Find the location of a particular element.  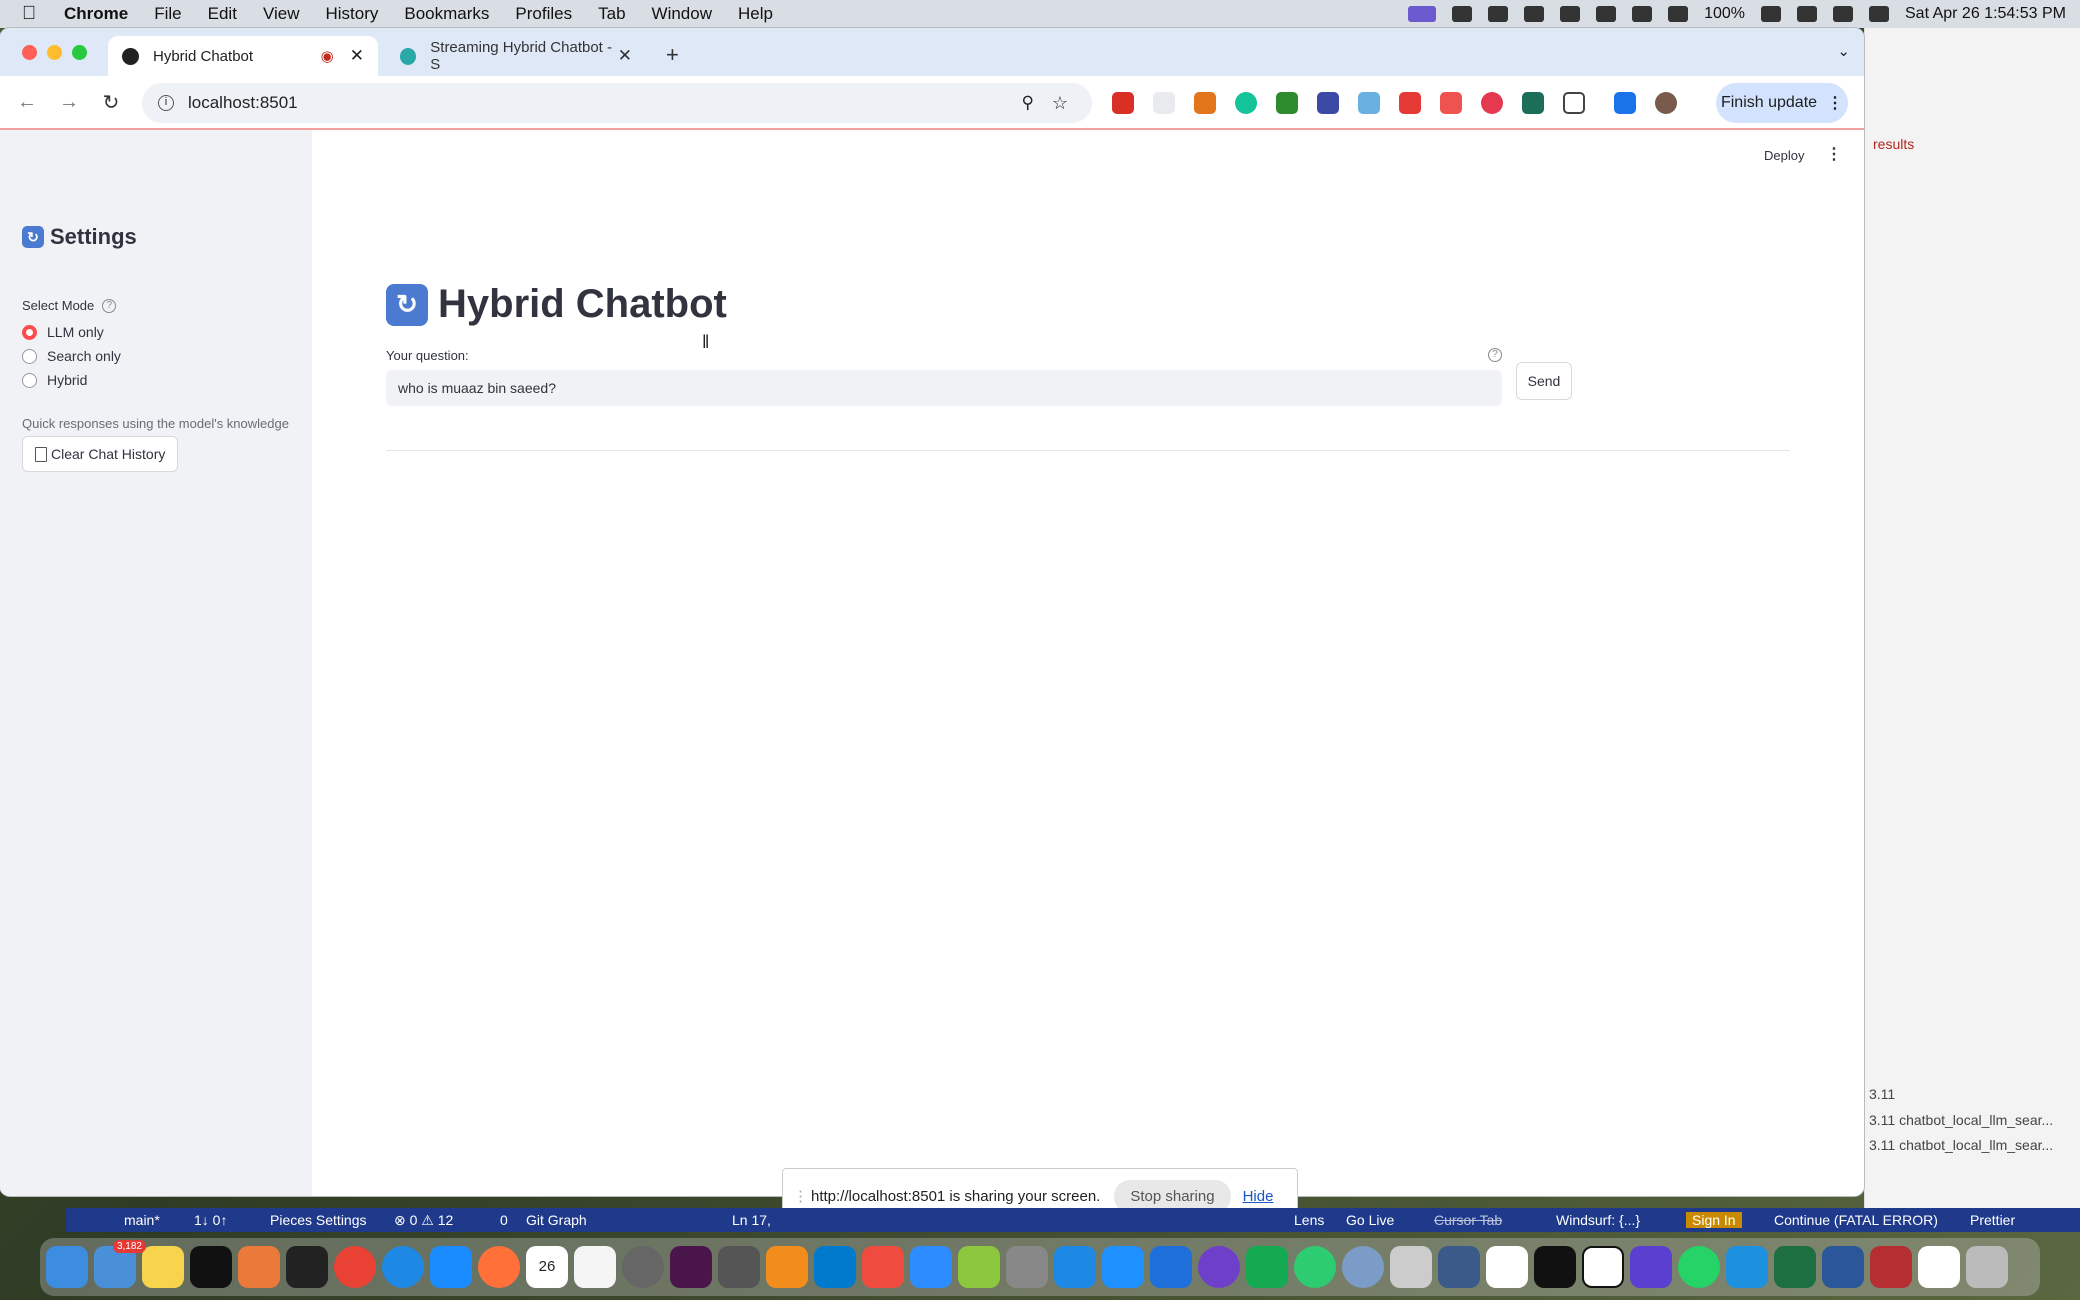

profile-avatar is located at coordinates (1666, 103).